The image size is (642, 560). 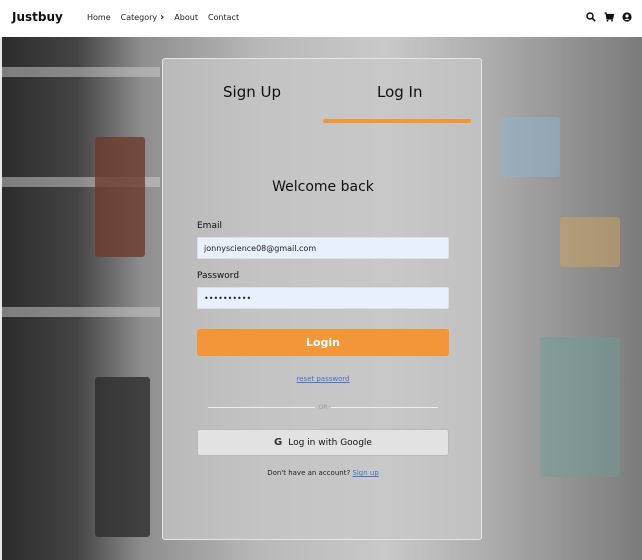 I want to click on google-button-label: Log in with Google, so click(x=330, y=442).